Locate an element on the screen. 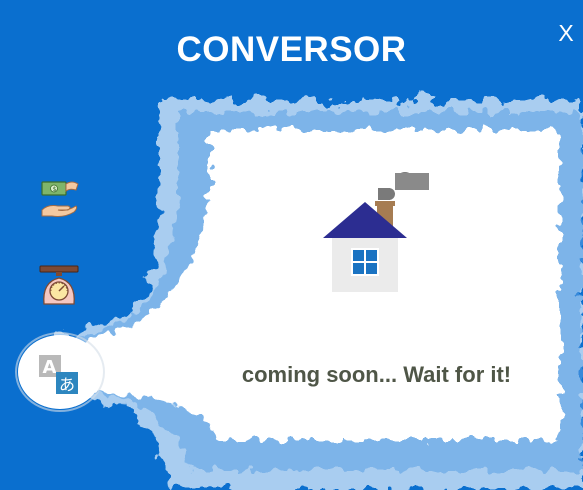  house-icon is located at coordinates (376, 232).